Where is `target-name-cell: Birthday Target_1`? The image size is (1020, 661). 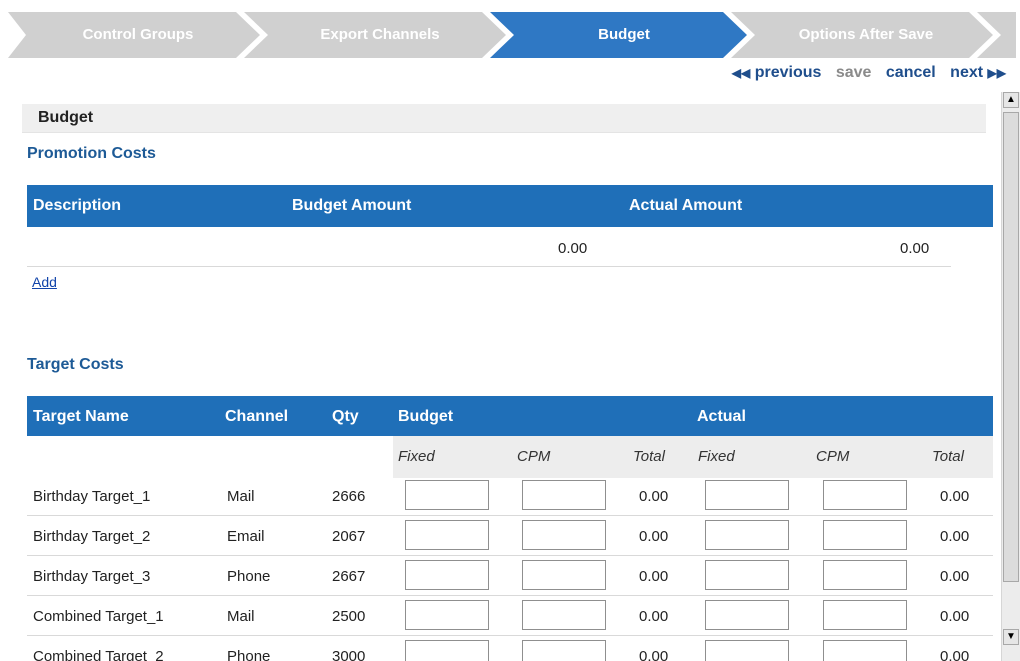 target-name-cell: Birthday Target_1 is located at coordinates (92, 496).